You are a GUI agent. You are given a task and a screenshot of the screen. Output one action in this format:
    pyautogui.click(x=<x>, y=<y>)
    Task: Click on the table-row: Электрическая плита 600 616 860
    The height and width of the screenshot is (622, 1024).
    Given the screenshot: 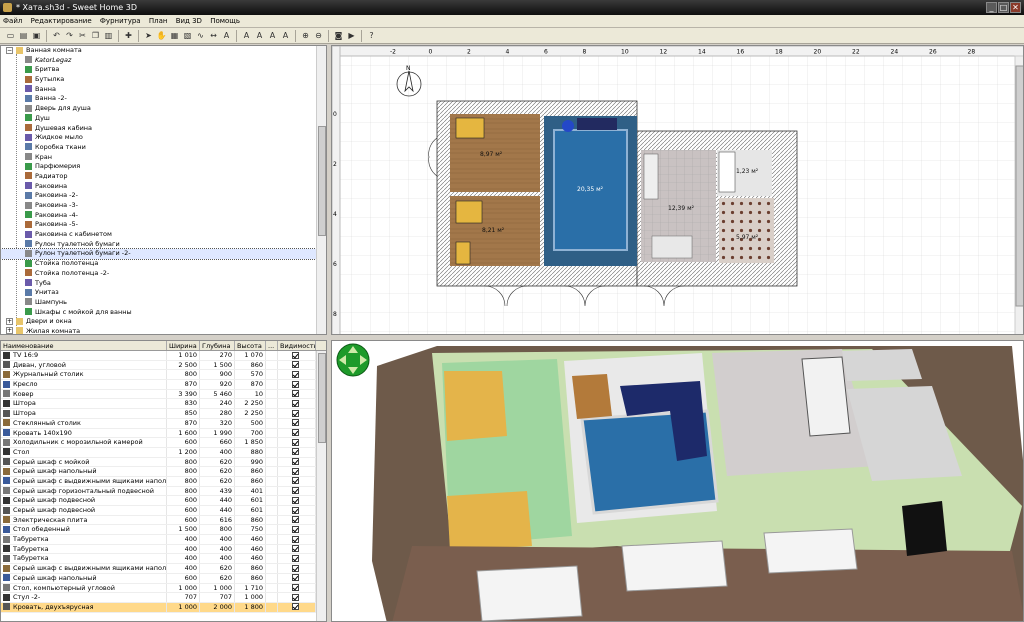 What is the action you would take?
    pyautogui.click(x=163, y=520)
    